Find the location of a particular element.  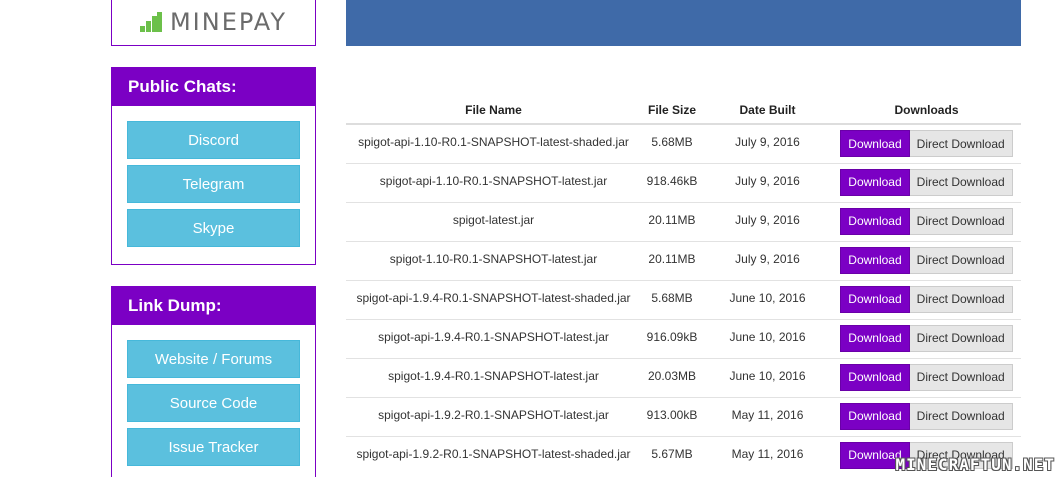

downloads-header: Downloads is located at coordinates (926, 109).